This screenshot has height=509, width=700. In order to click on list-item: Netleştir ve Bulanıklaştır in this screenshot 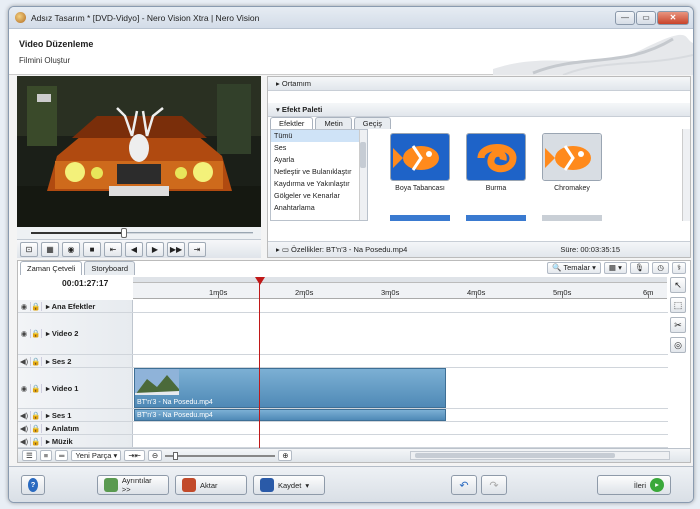, I will do `click(319, 172)`.